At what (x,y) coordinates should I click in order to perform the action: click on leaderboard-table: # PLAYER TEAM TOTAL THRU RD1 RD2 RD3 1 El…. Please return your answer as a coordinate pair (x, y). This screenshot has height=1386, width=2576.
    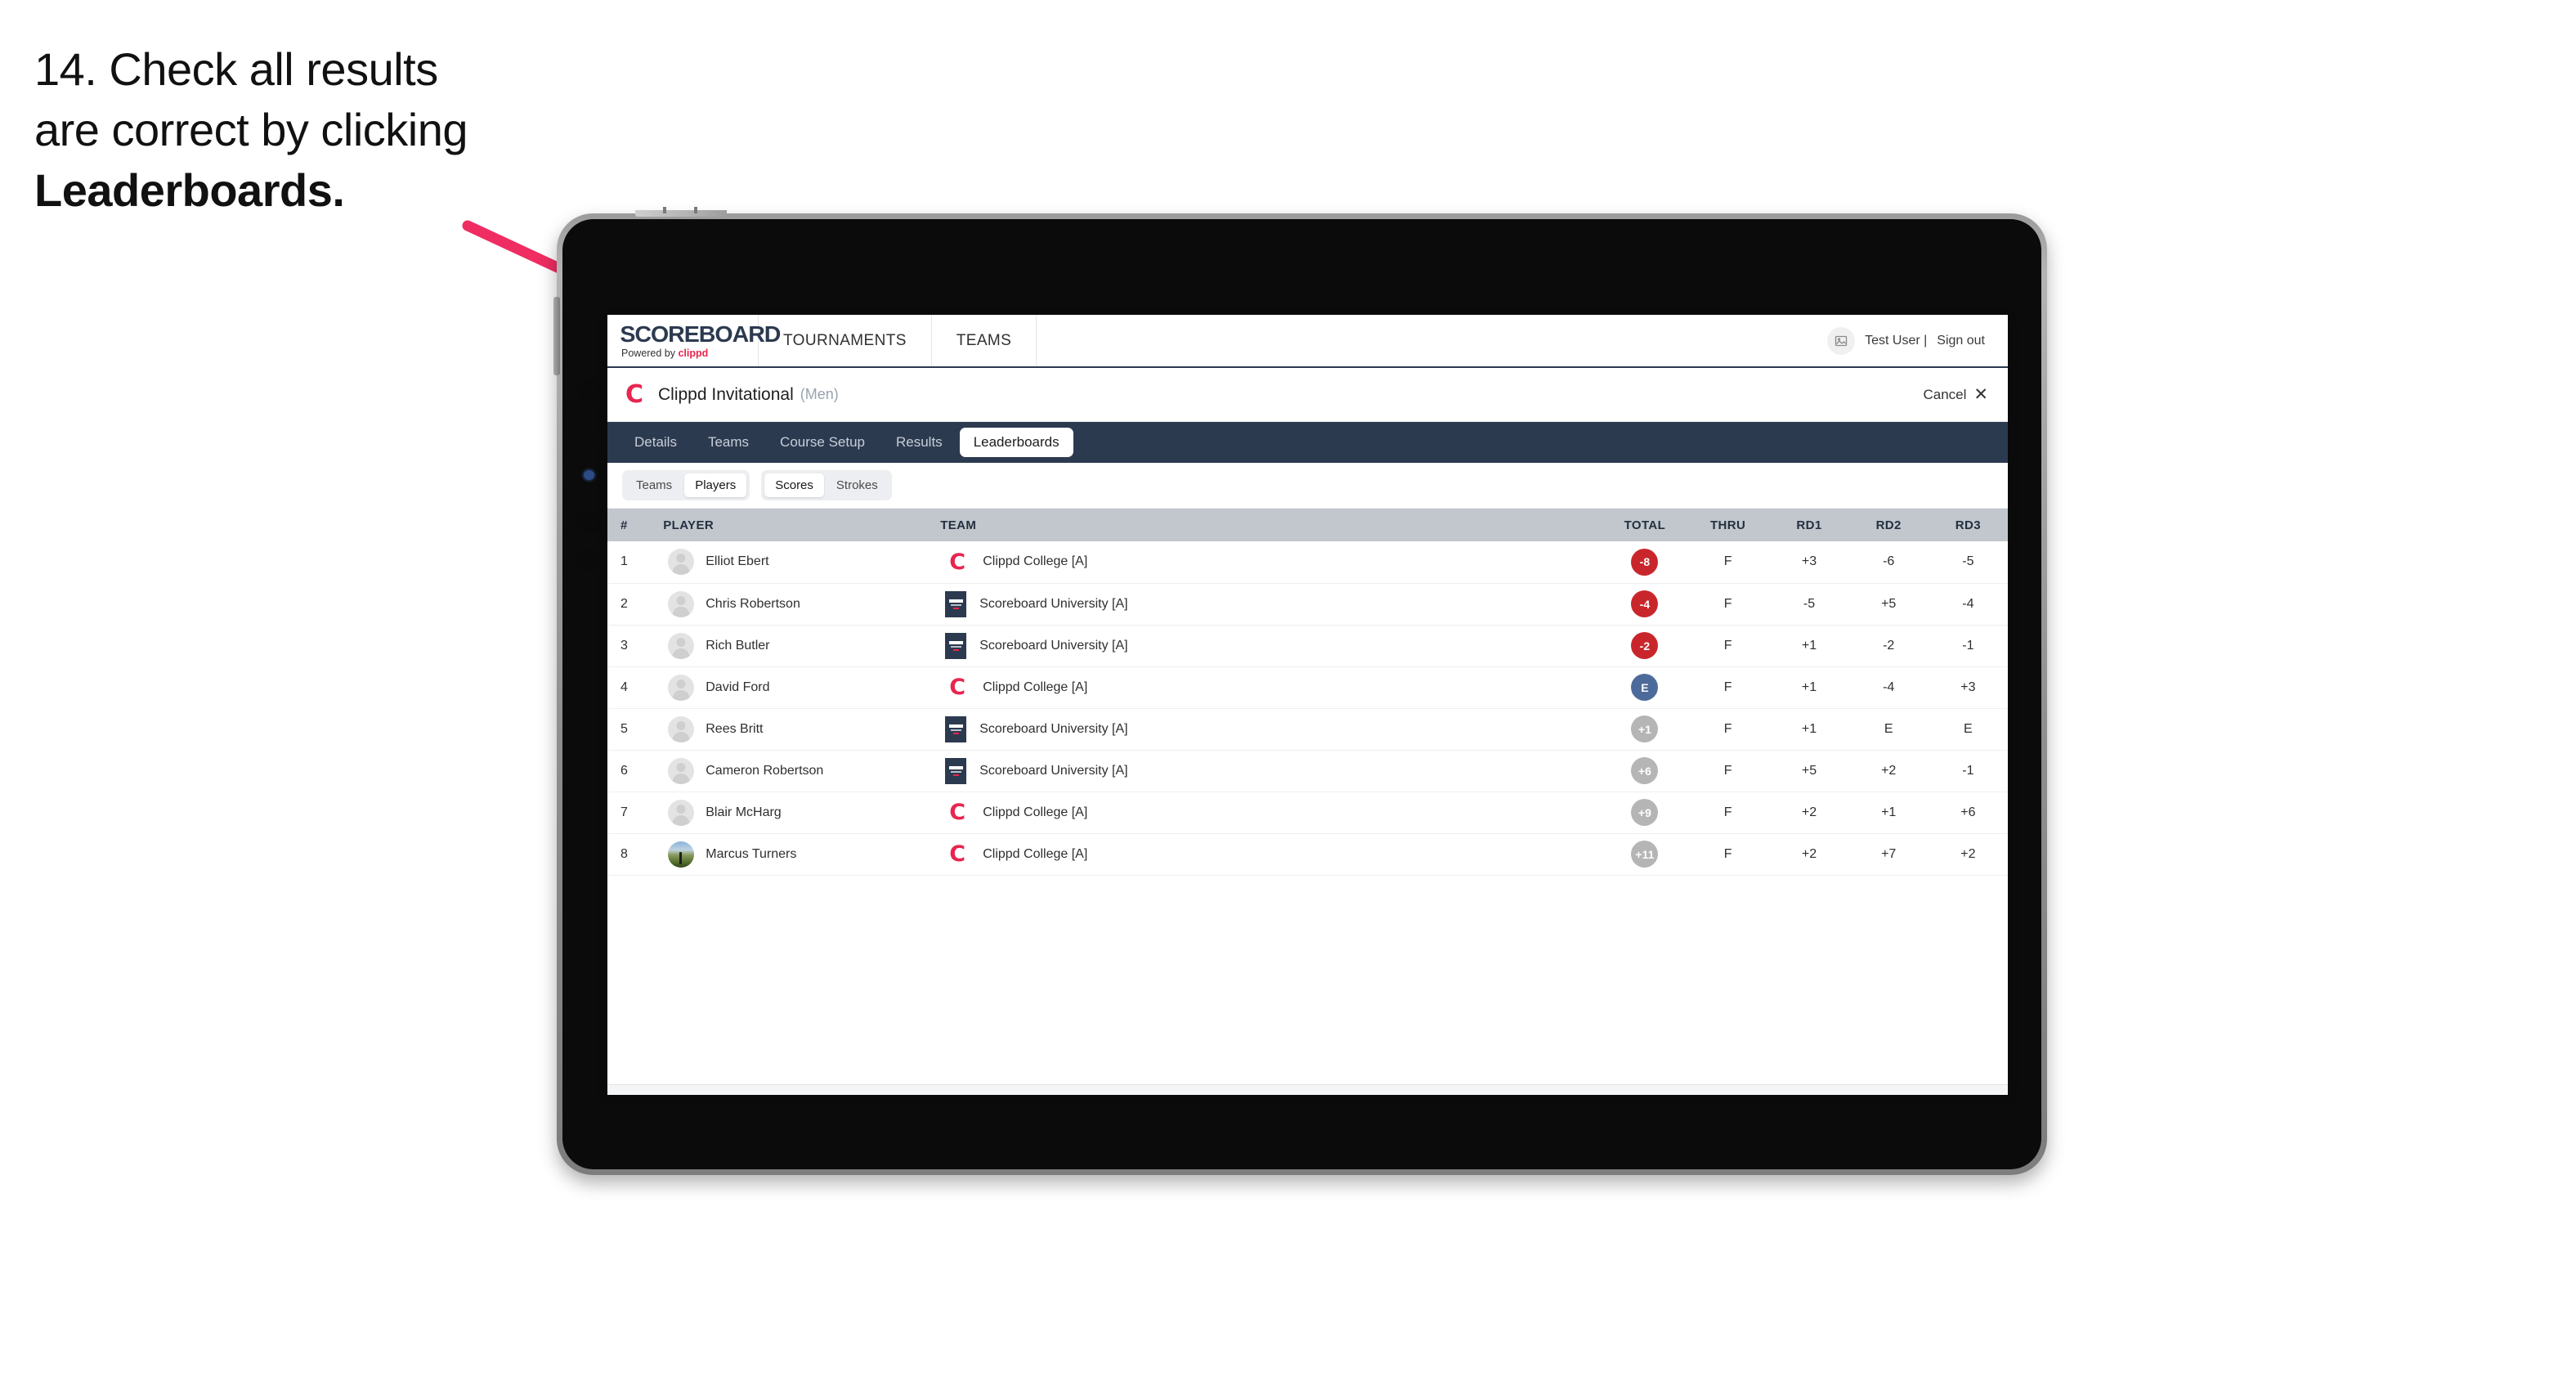
    Looking at the image, I should click on (1307, 692).